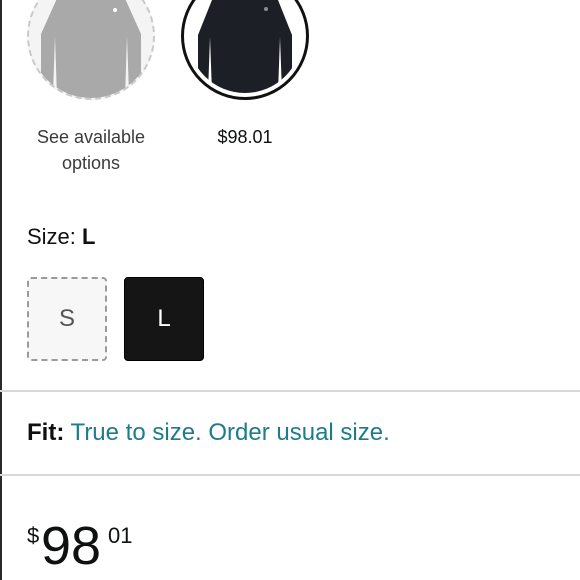  What do you see at coordinates (51, 236) in the screenshot?
I see `size-label: Size:` at bounding box center [51, 236].